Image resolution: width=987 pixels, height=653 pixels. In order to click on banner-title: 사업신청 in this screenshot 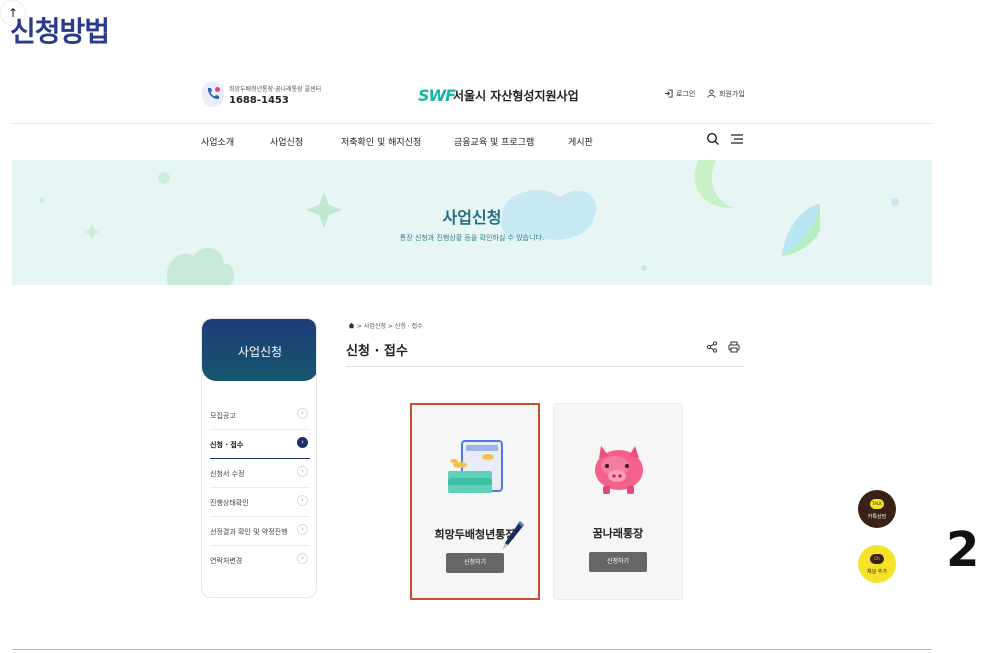, I will do `click(472, 217)`.